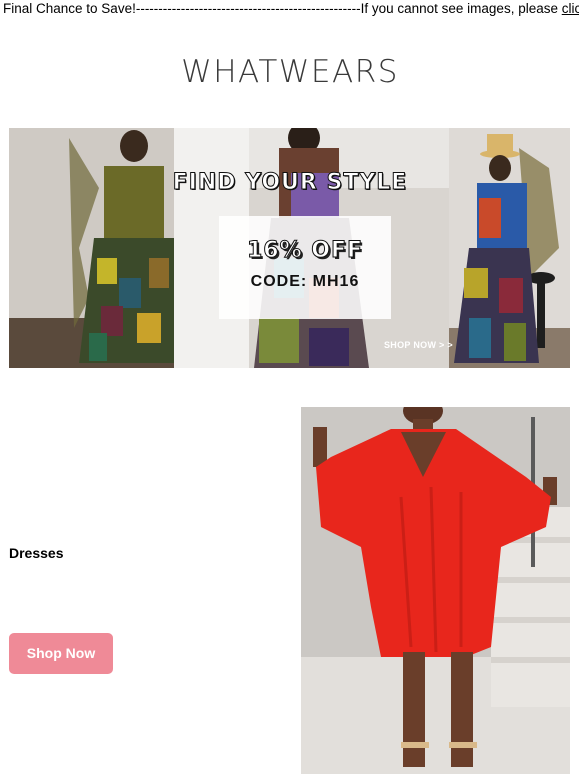 The height and width of the screenshot is (774, 580). I want to click on category-title: Dresses, so click(36, 553).